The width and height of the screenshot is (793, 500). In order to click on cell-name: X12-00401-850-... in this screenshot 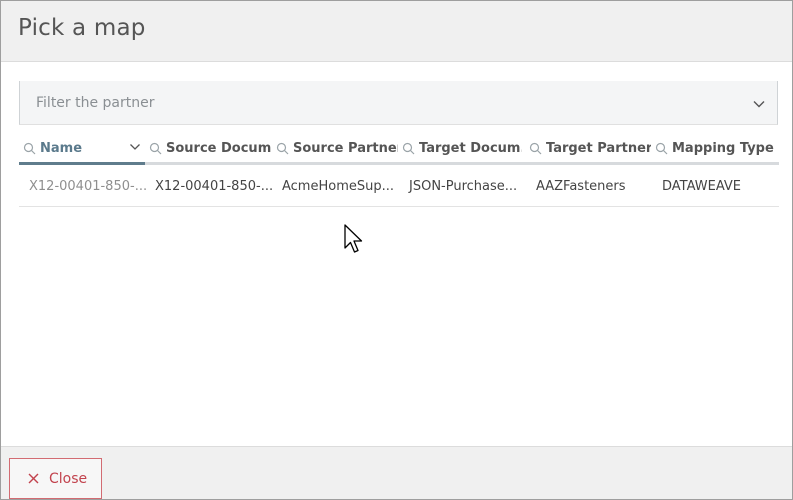, I will do `click(88, 186)`.